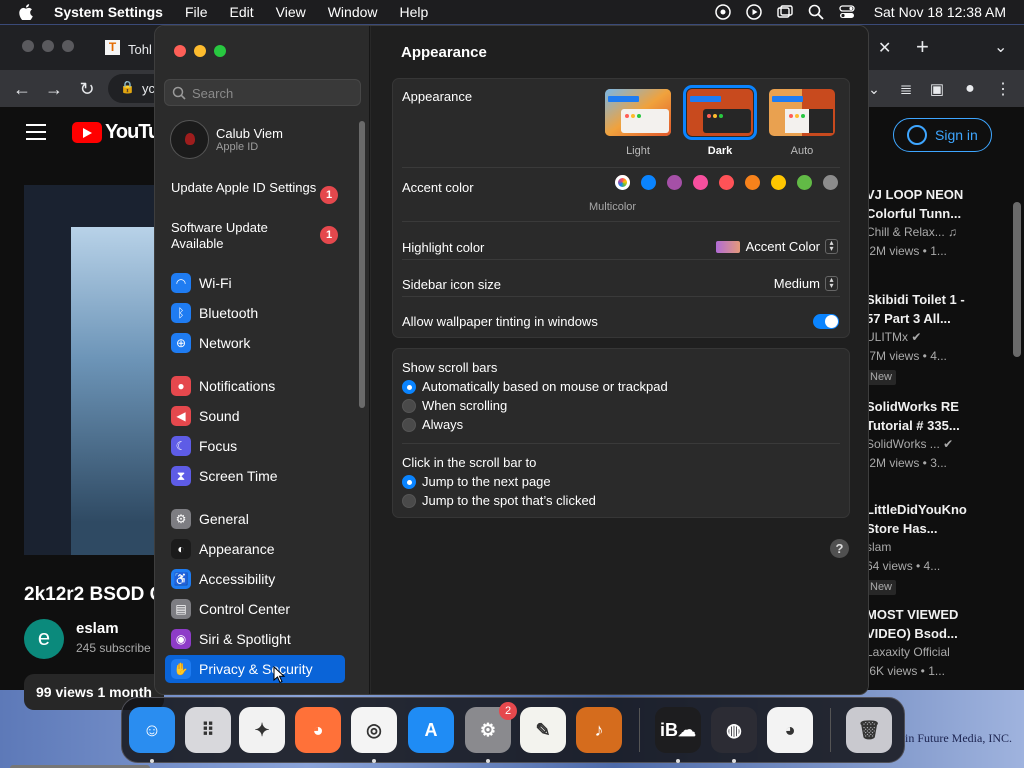 The image size is (1024, 768). What do you see at coordinates (54, 89) in the screenshot?
I see `forward-arrow-icon: →` at bounding box center [54, 89].